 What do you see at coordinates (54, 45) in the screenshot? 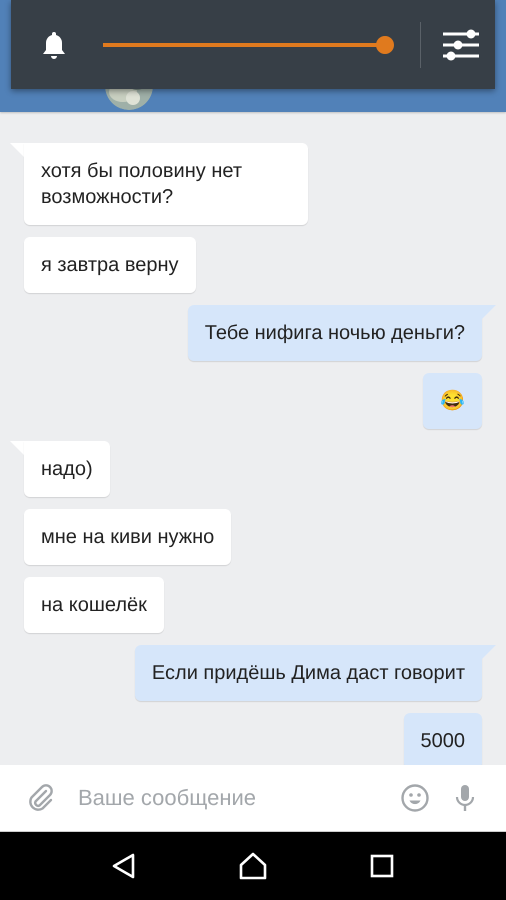
I see `bell-icon` at bounding box center [54, 45].